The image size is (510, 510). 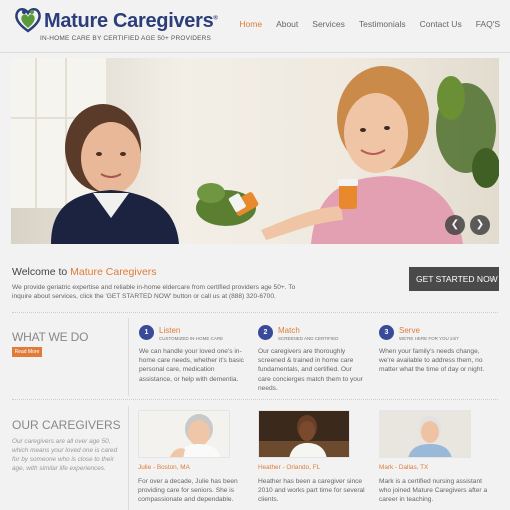 What do you see at coordinates (146, 332) in the screenshot?
I see `step-number-badge: 1` at bounding box center [146, 332].